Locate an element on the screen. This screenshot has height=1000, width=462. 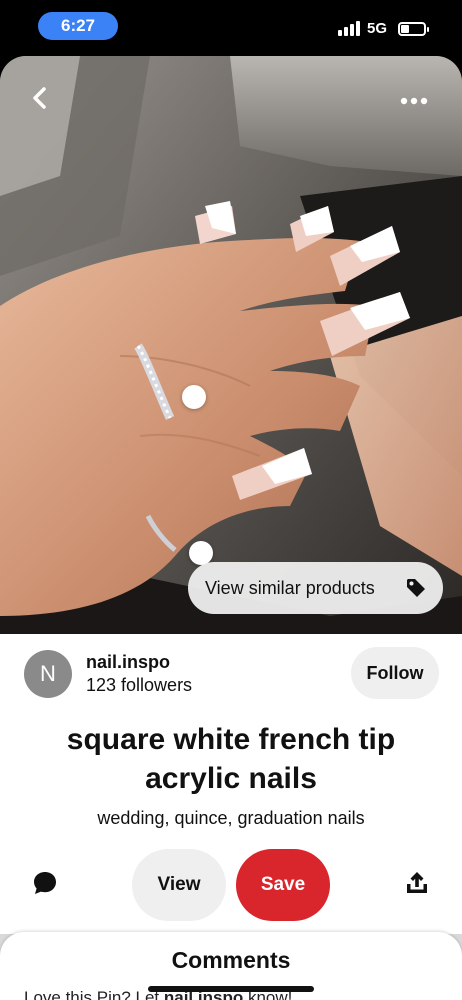
share-icon is located at coordinates (417, 882).